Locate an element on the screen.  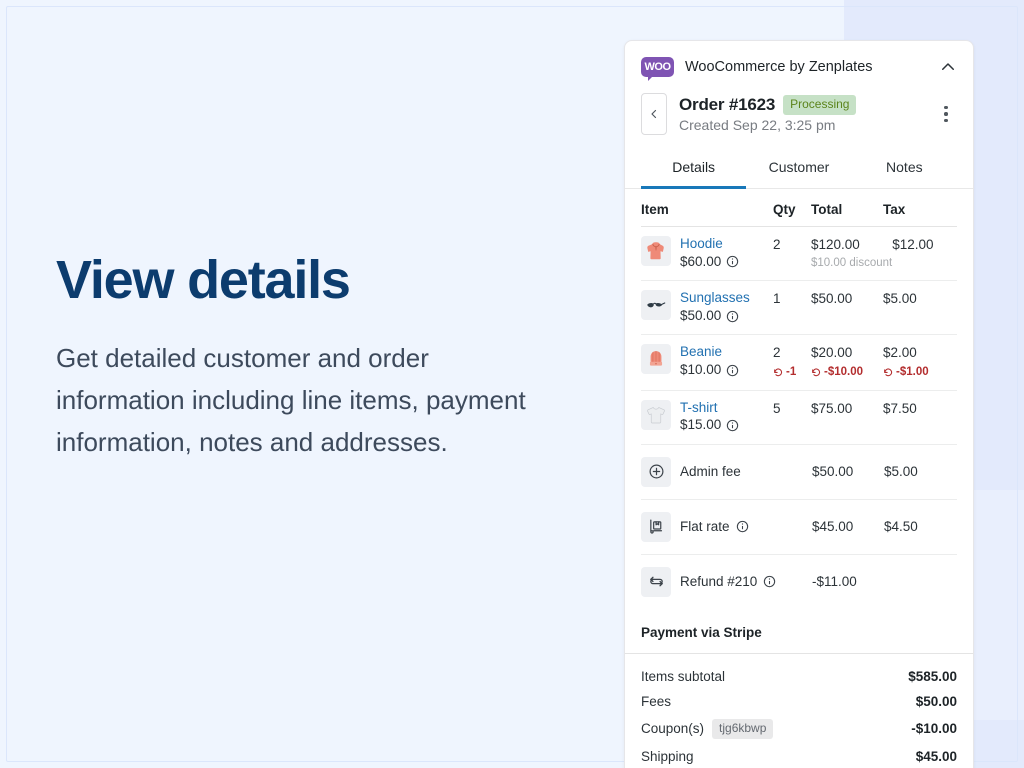
qty-refund-line: -1 is located at coordinates (792, 372).